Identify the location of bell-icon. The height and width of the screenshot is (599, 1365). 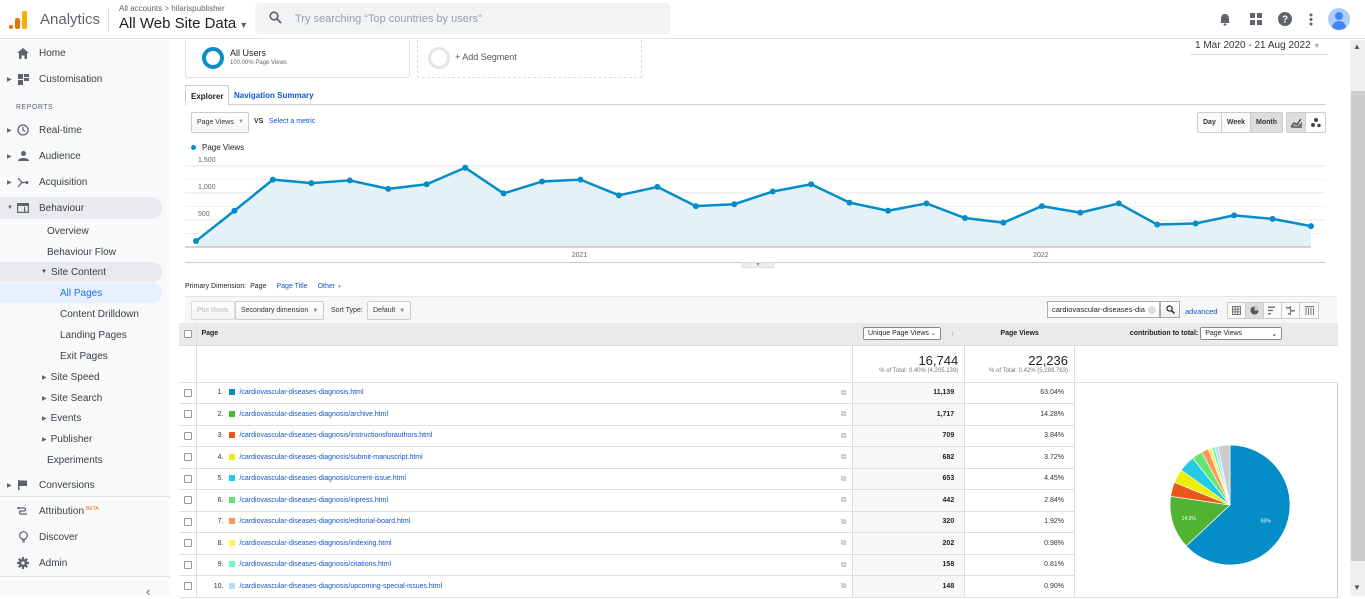
(1225, 19).